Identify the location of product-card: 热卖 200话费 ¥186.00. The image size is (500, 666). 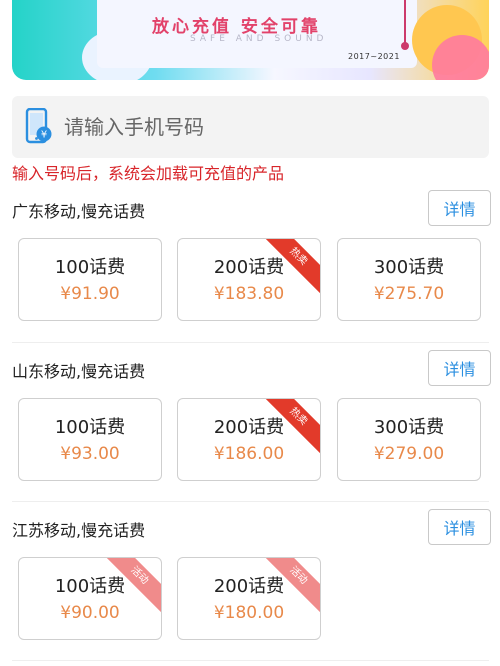
(249, 439).